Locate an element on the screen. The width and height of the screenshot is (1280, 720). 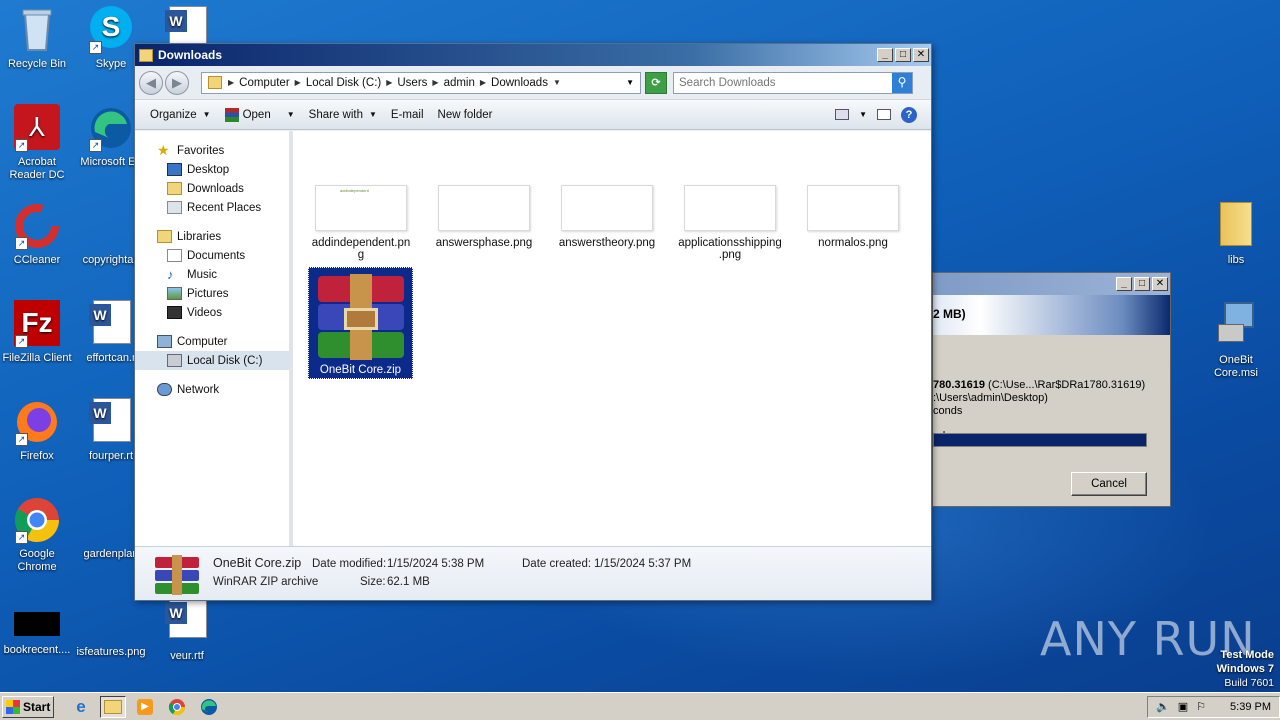
taskbar-chrome is located at coordinates (177, 707).